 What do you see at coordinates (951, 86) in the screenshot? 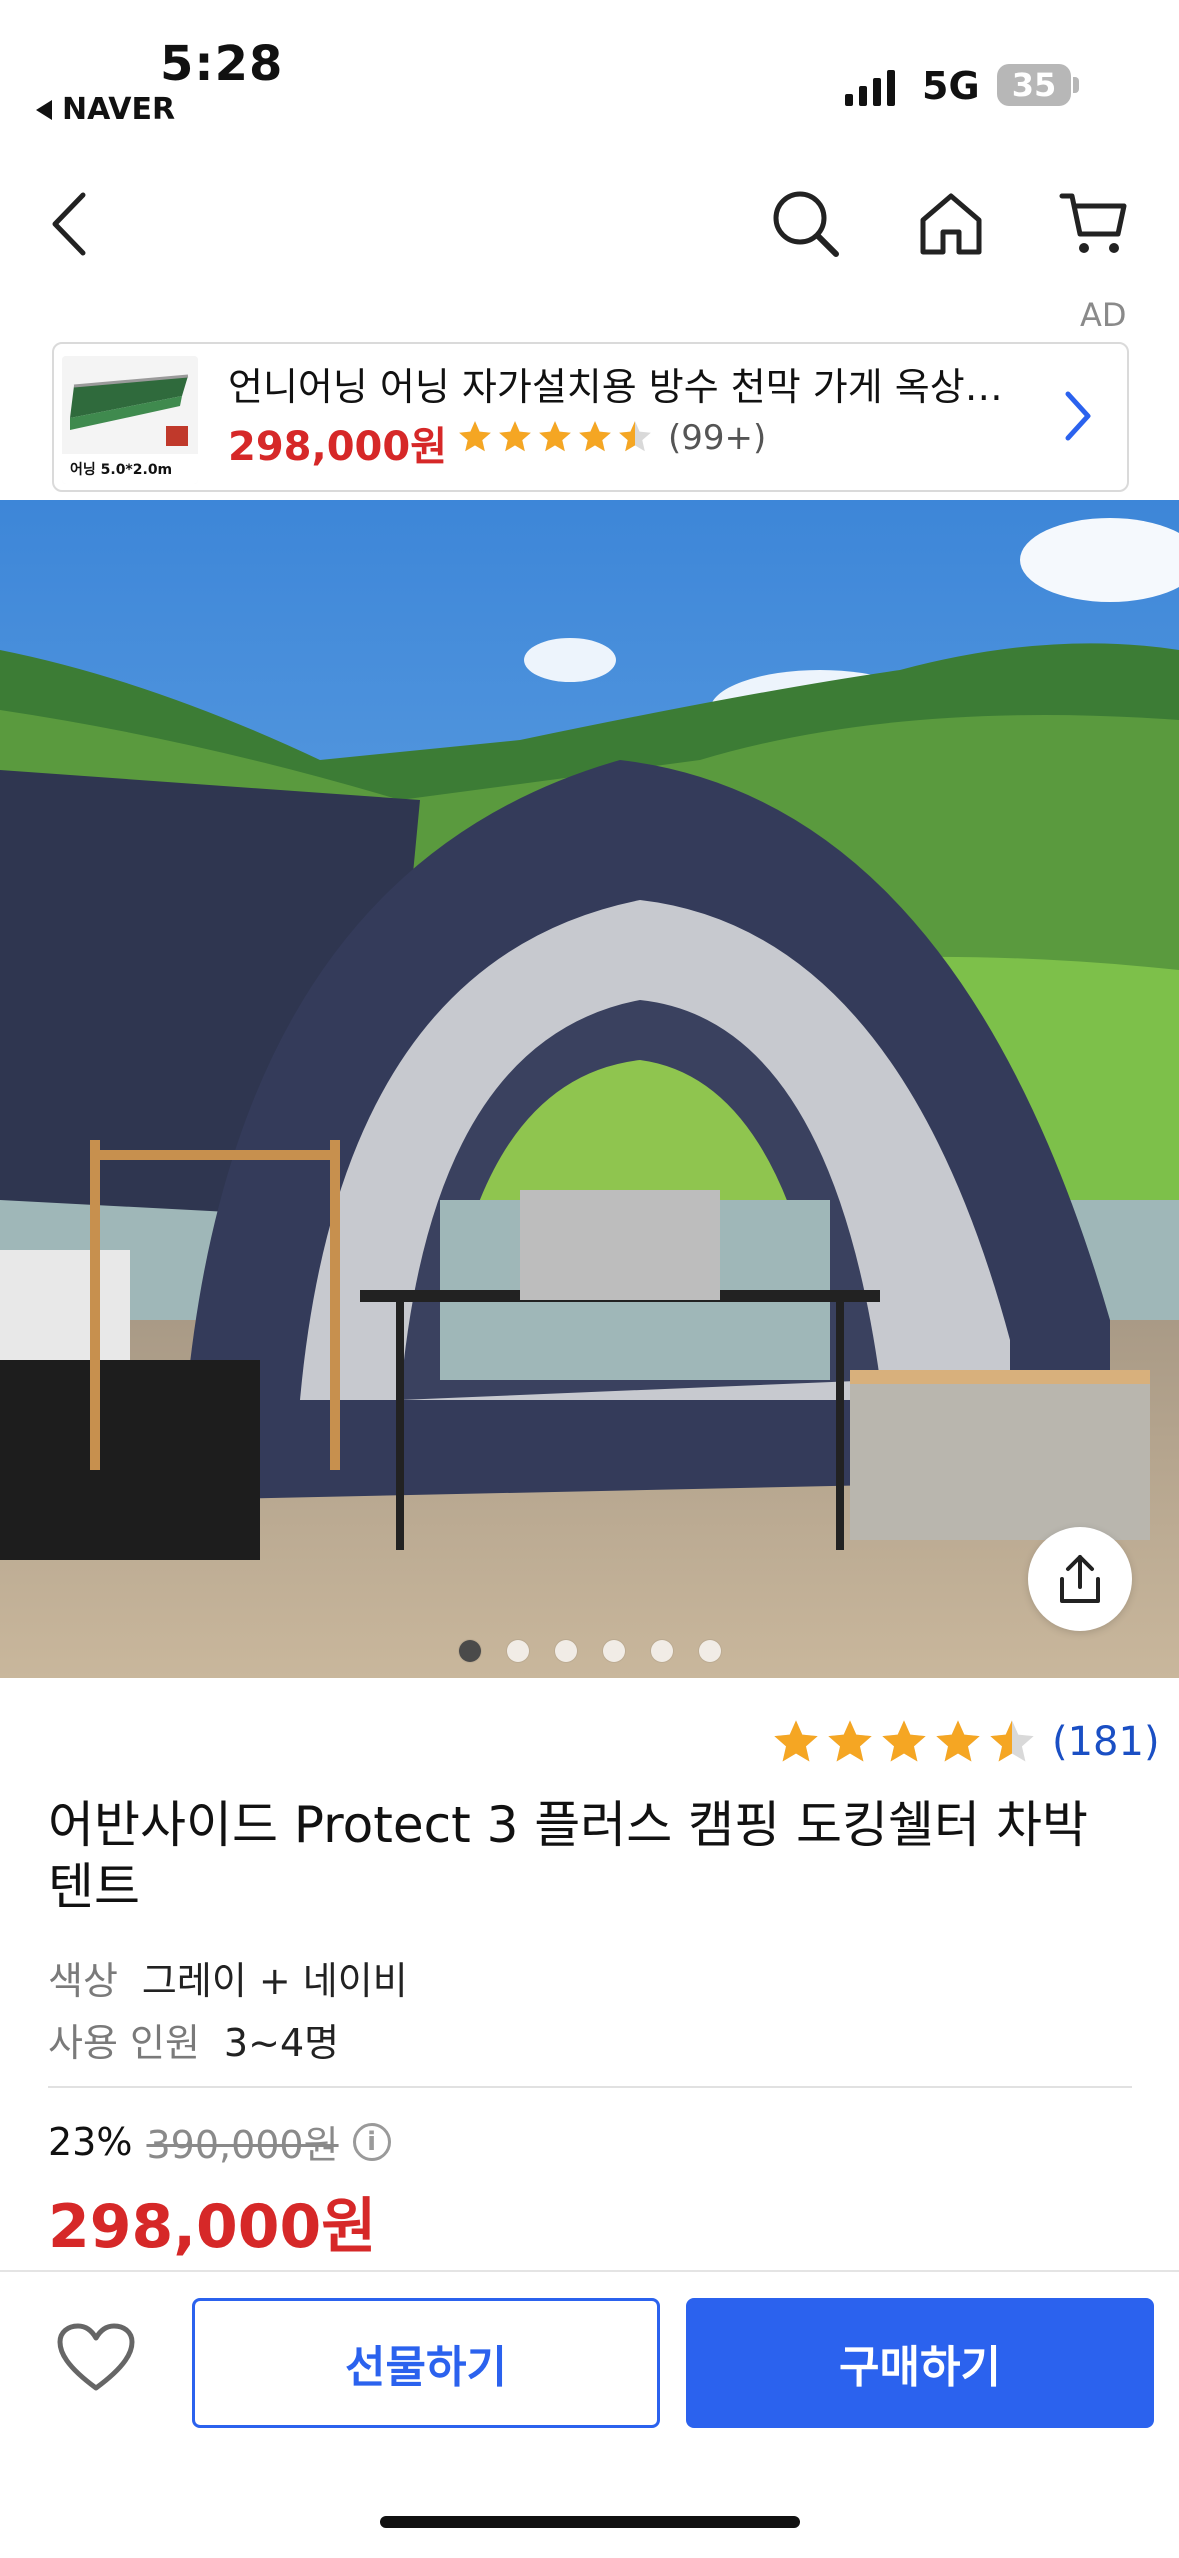
I see `network-type: 5G` at bounding box center [951, 86].